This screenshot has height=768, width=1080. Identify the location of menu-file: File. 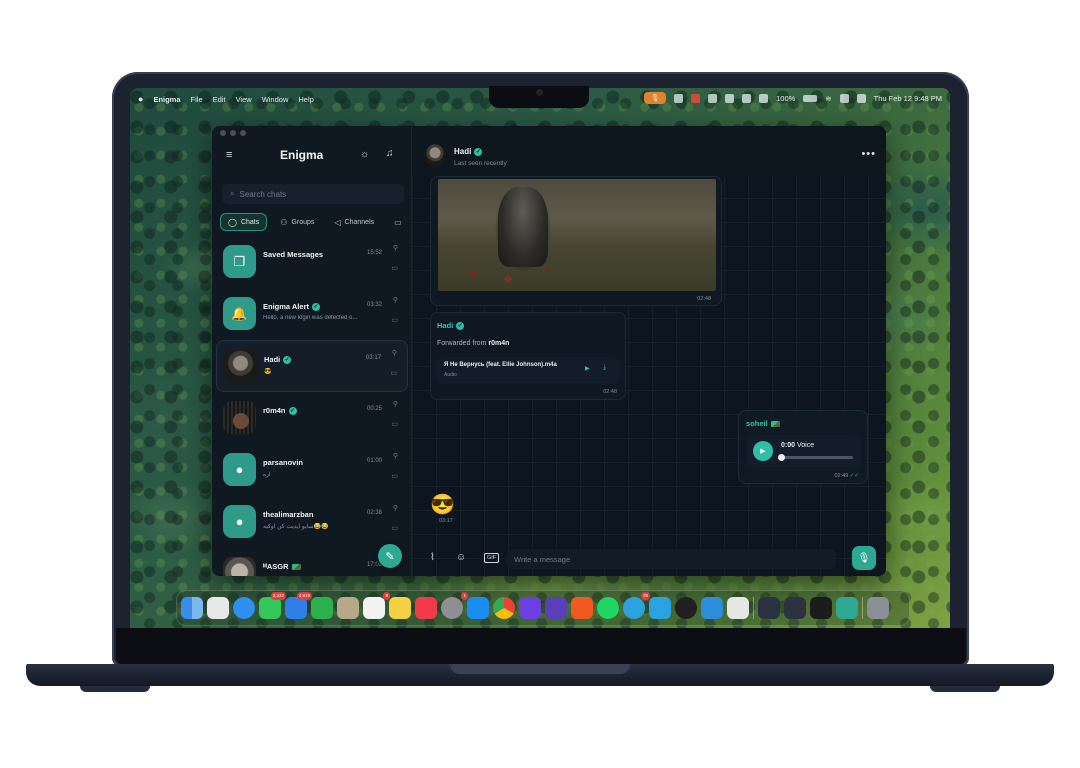
(197, 99).